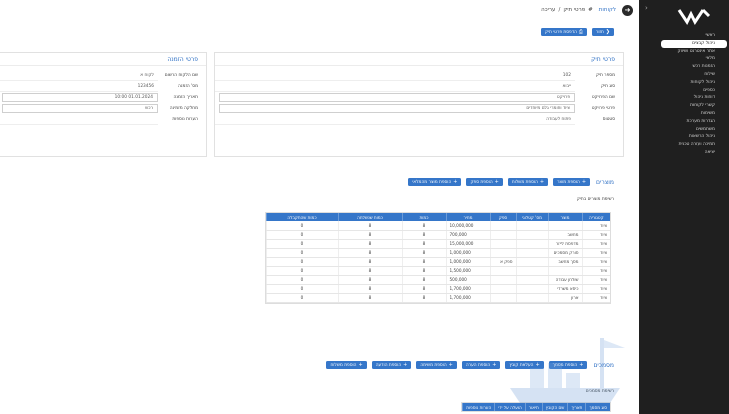 Image resolution: width=729 pixels, height=414 pixels. I want to click on table-row: ציוד מדפסת לייזר 15,000,000 8 8 0, so click(437, 244).